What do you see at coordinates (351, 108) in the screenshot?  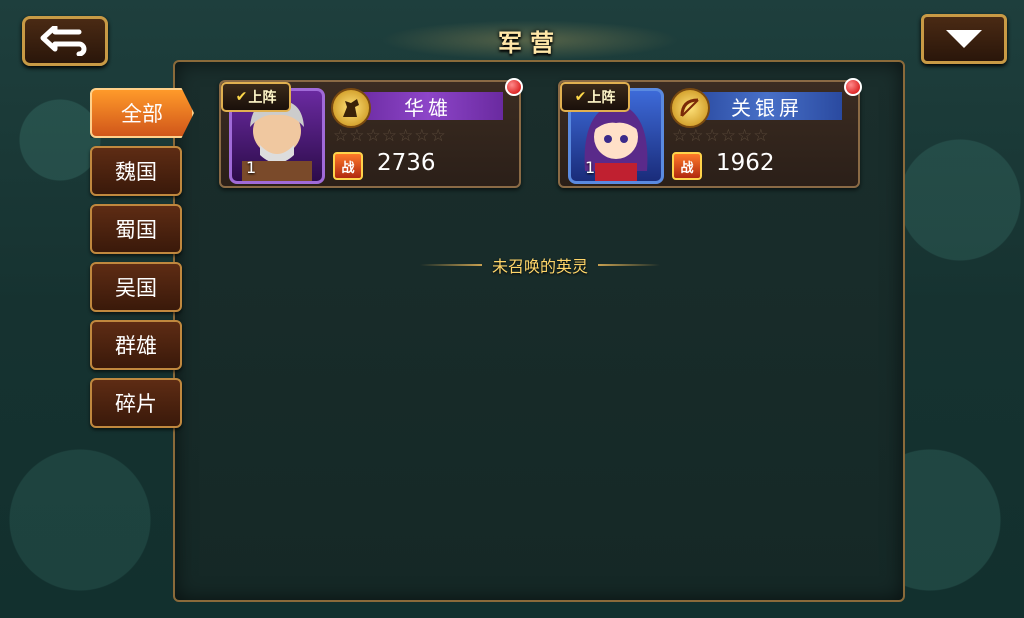 I see `horse-icon` at bounding box center [351, 108].